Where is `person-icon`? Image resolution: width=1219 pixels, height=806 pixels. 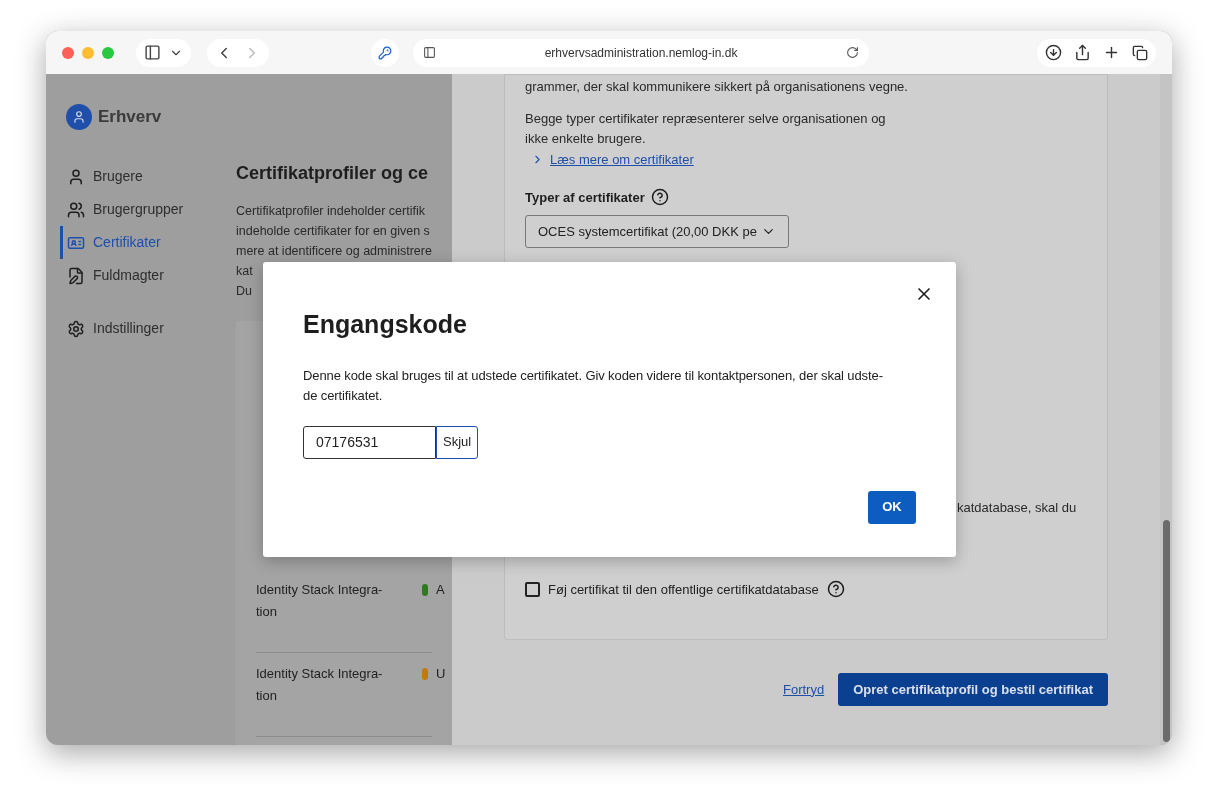
person-icon is located at coordinates (76, 176).